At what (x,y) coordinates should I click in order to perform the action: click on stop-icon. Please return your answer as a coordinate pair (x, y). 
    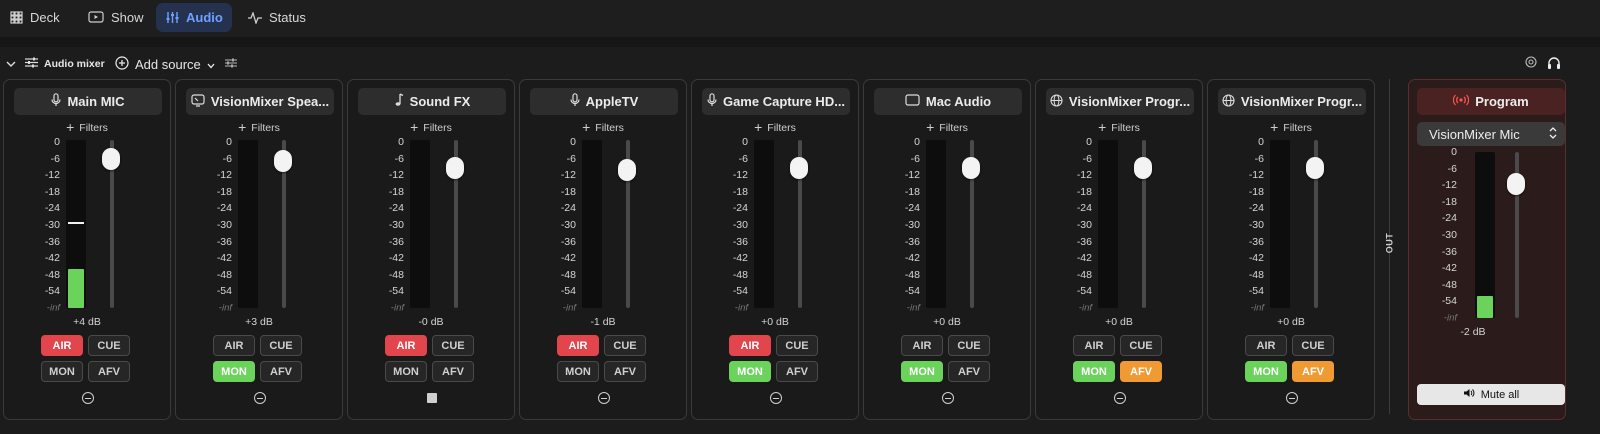
    Looking at the image, I should click on (432, 398).